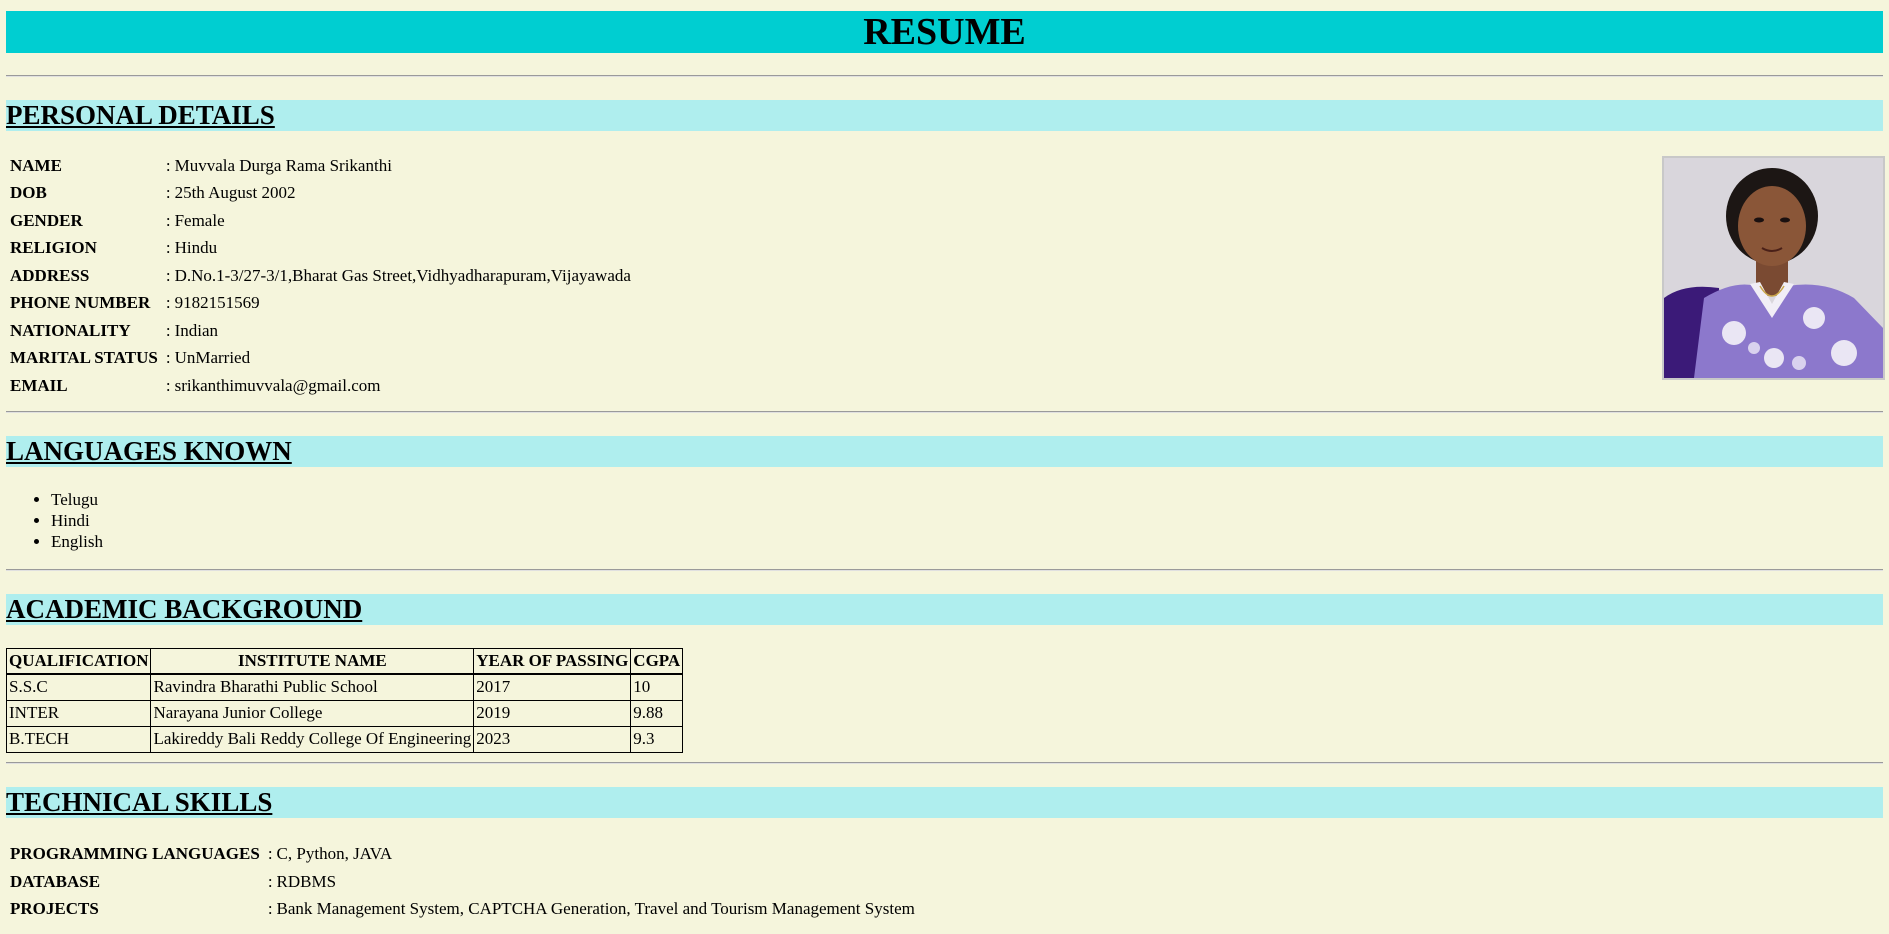 The width and height of the screenshot is (1889, 934). I want to click on detail-label: PROGRAMMING LANGUAGES, so click(135, 854).